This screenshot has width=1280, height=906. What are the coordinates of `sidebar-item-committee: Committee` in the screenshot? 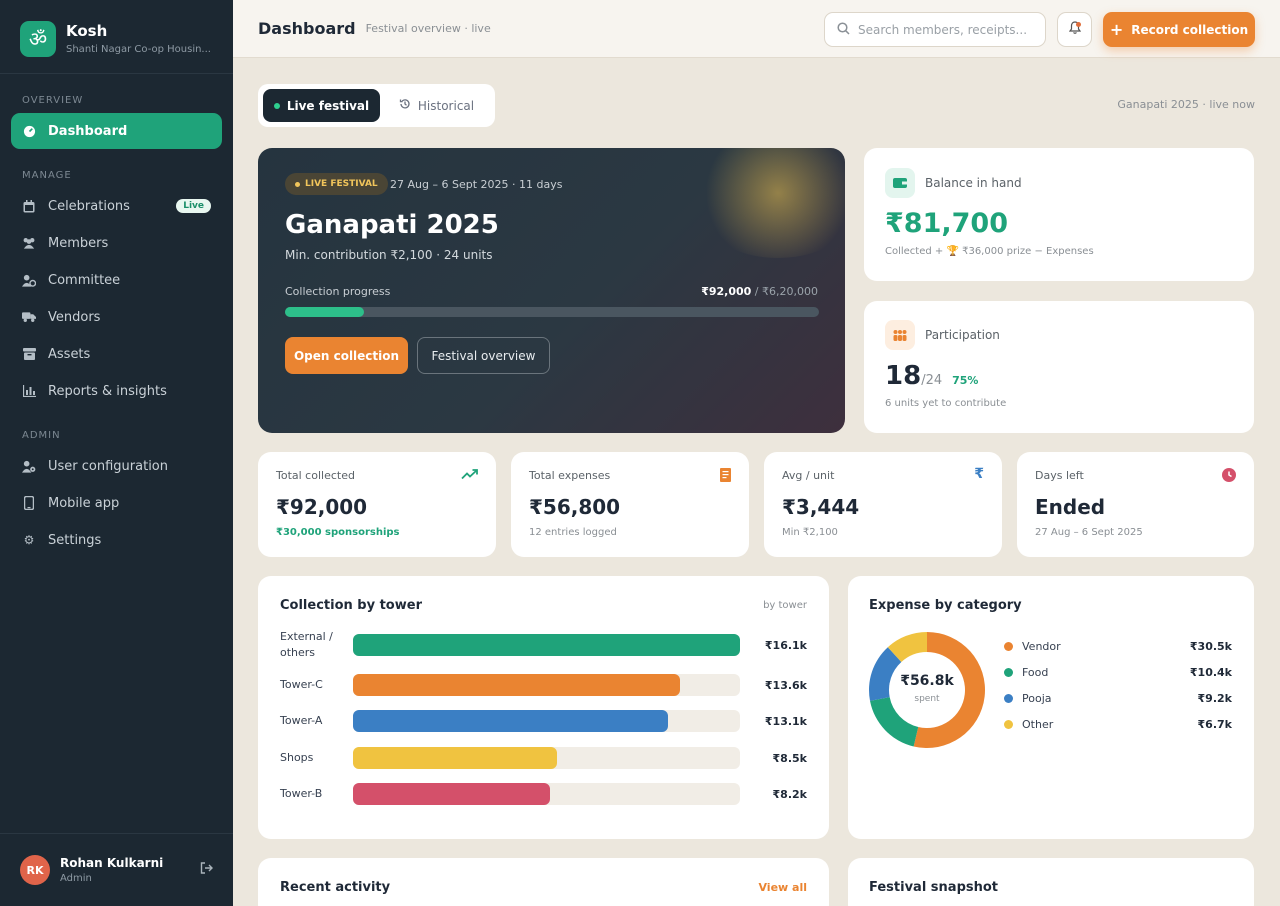 It's located at (116, 280).